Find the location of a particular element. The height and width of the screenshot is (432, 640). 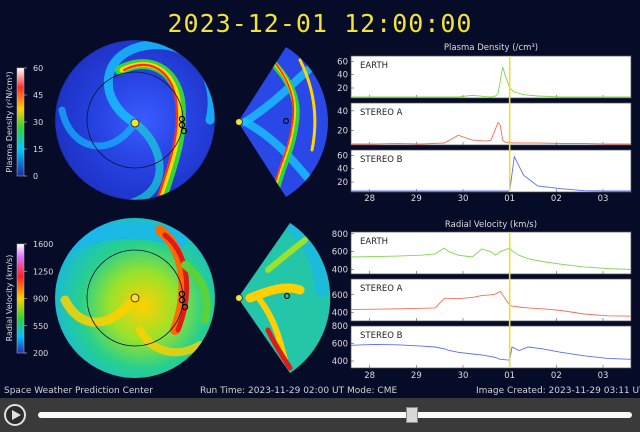

velocity-colorbar: Radial Velocity (km/s) 1600 1250 900 550 200 is located at coordinates (29, 299).